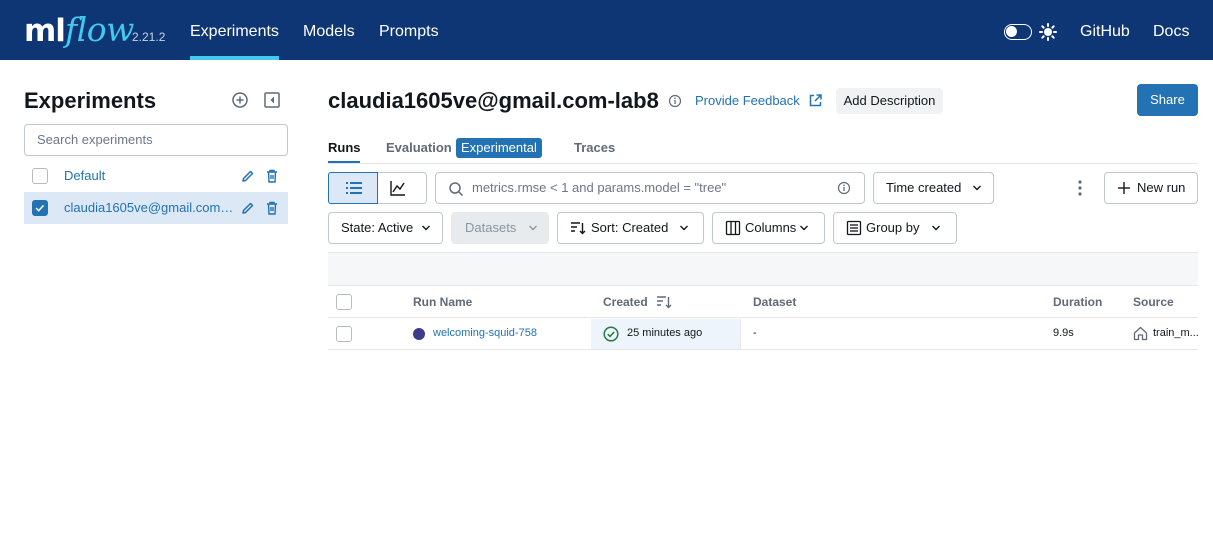 The image size is (1213, 533). I want to click on sort-icon, so click(578, 228).